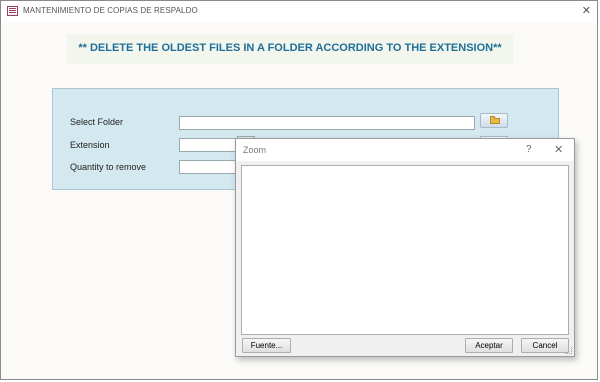 The image size is (600, 382). What do you see at coordinates (529, 149) in the screenshot?
I see `help-icon: ?` at bounding box center [529, 149].